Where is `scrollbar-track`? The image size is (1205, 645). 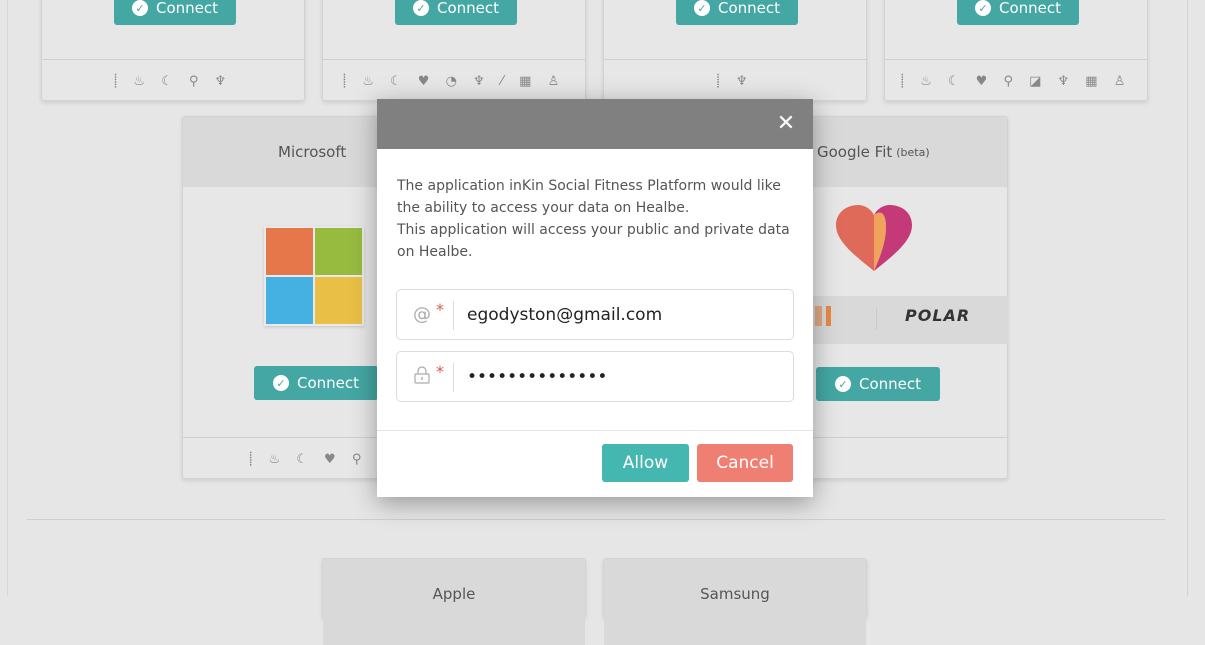 scrollbar-track is located at coordinates (1187, 298).